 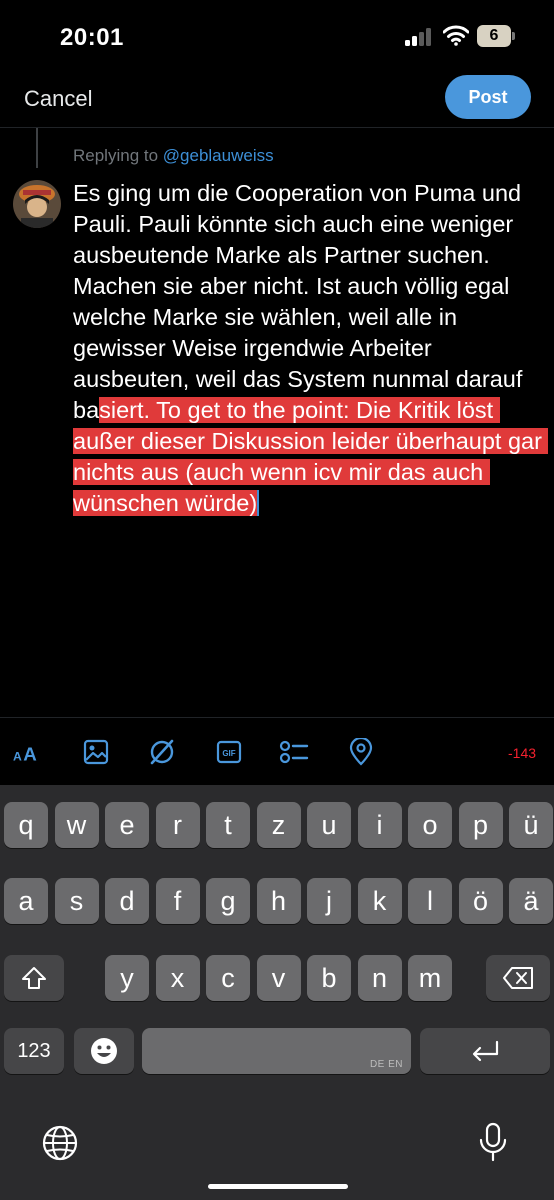 What do you see at coordinates (488, 97) in the screenshot?
I see `post-button: Post` at bounding box center [488, 97].